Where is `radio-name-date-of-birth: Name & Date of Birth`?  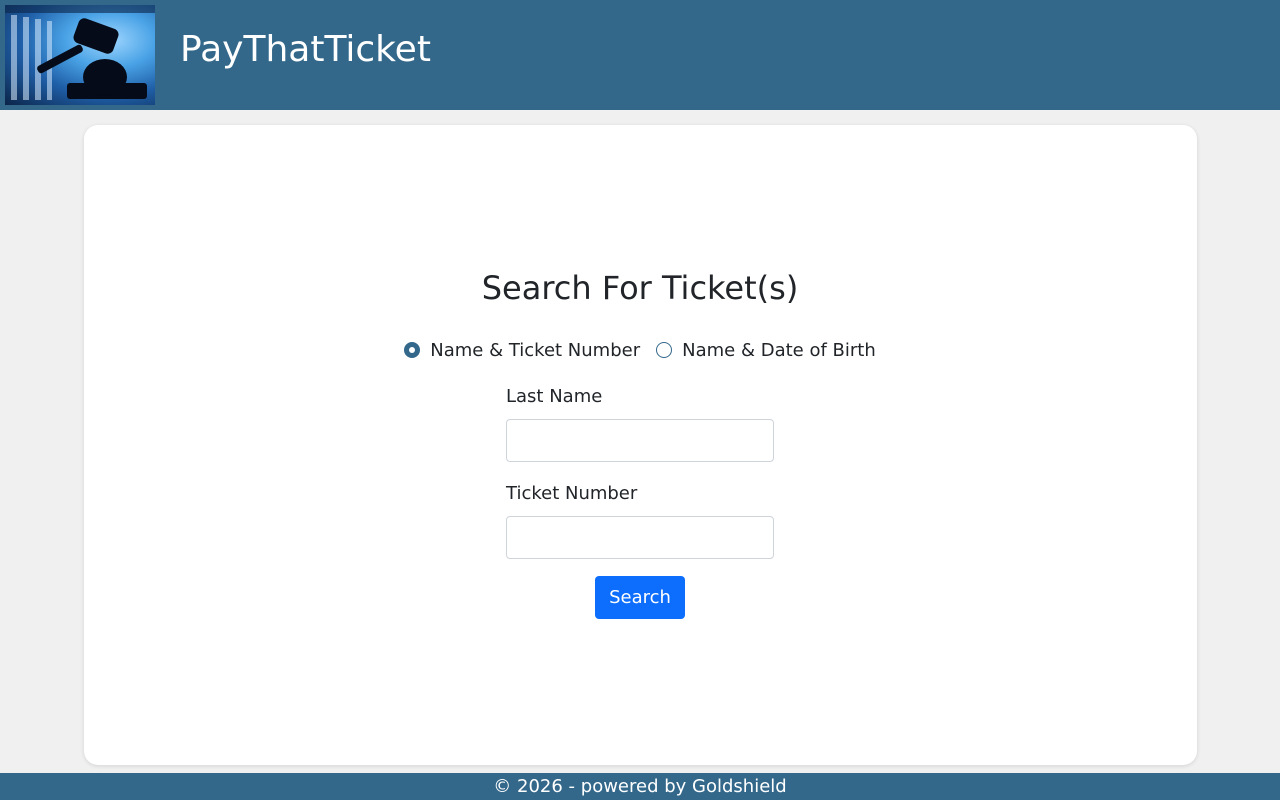 radio-name-date-of-birth: Name & Date of Birth is located at coordinates (766, 350).